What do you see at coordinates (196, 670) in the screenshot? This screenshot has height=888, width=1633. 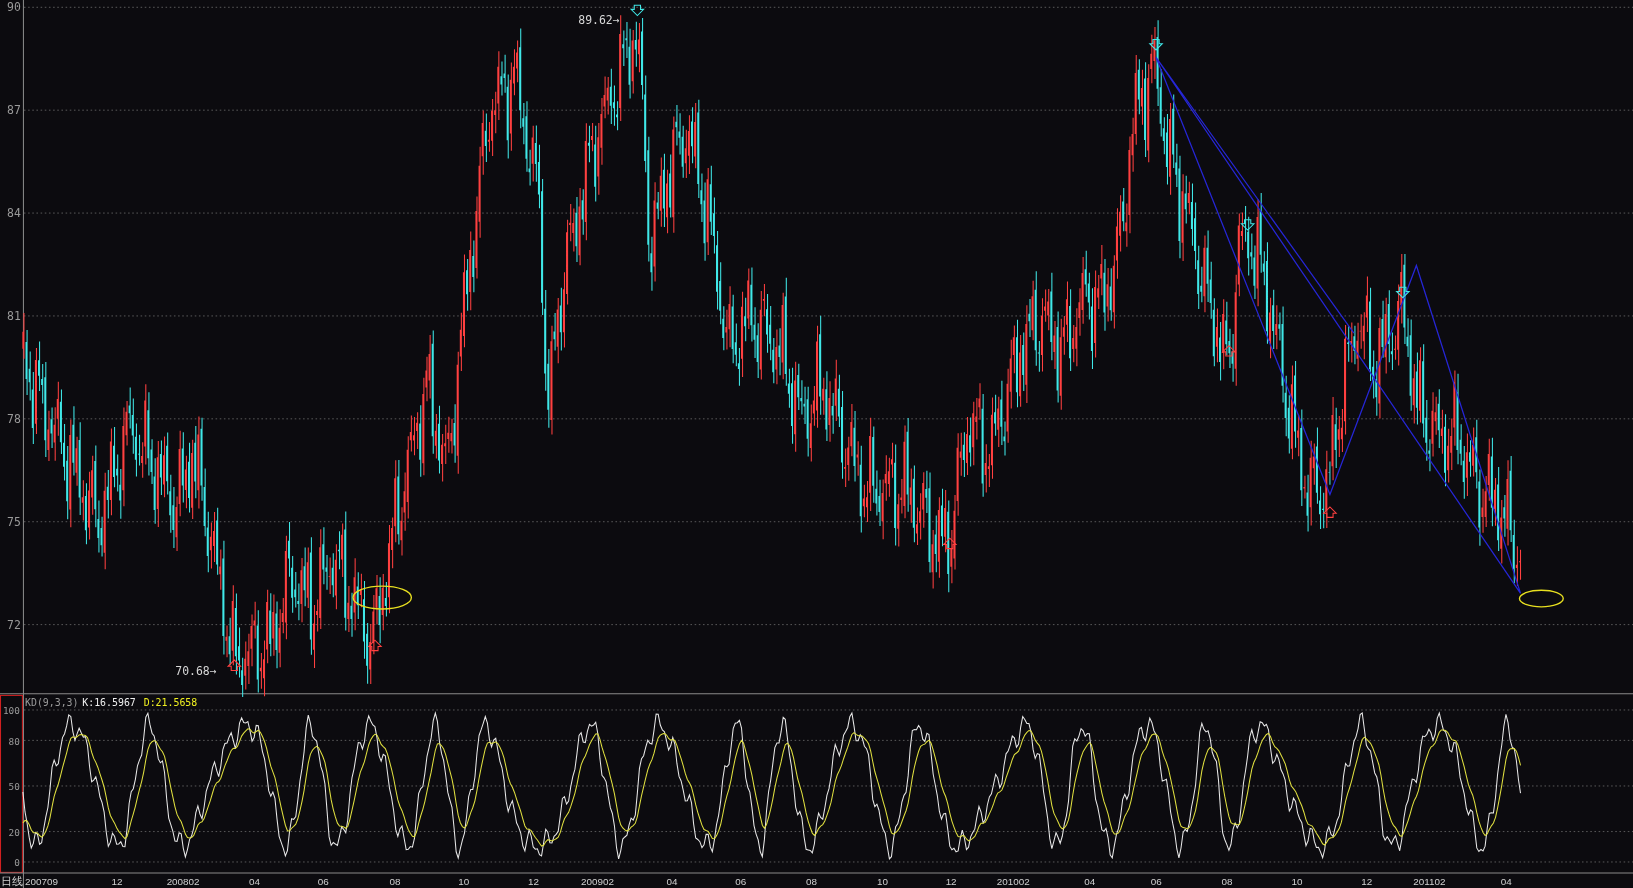 I see `price-label: 70.68→` at bounding box center [196, 670].